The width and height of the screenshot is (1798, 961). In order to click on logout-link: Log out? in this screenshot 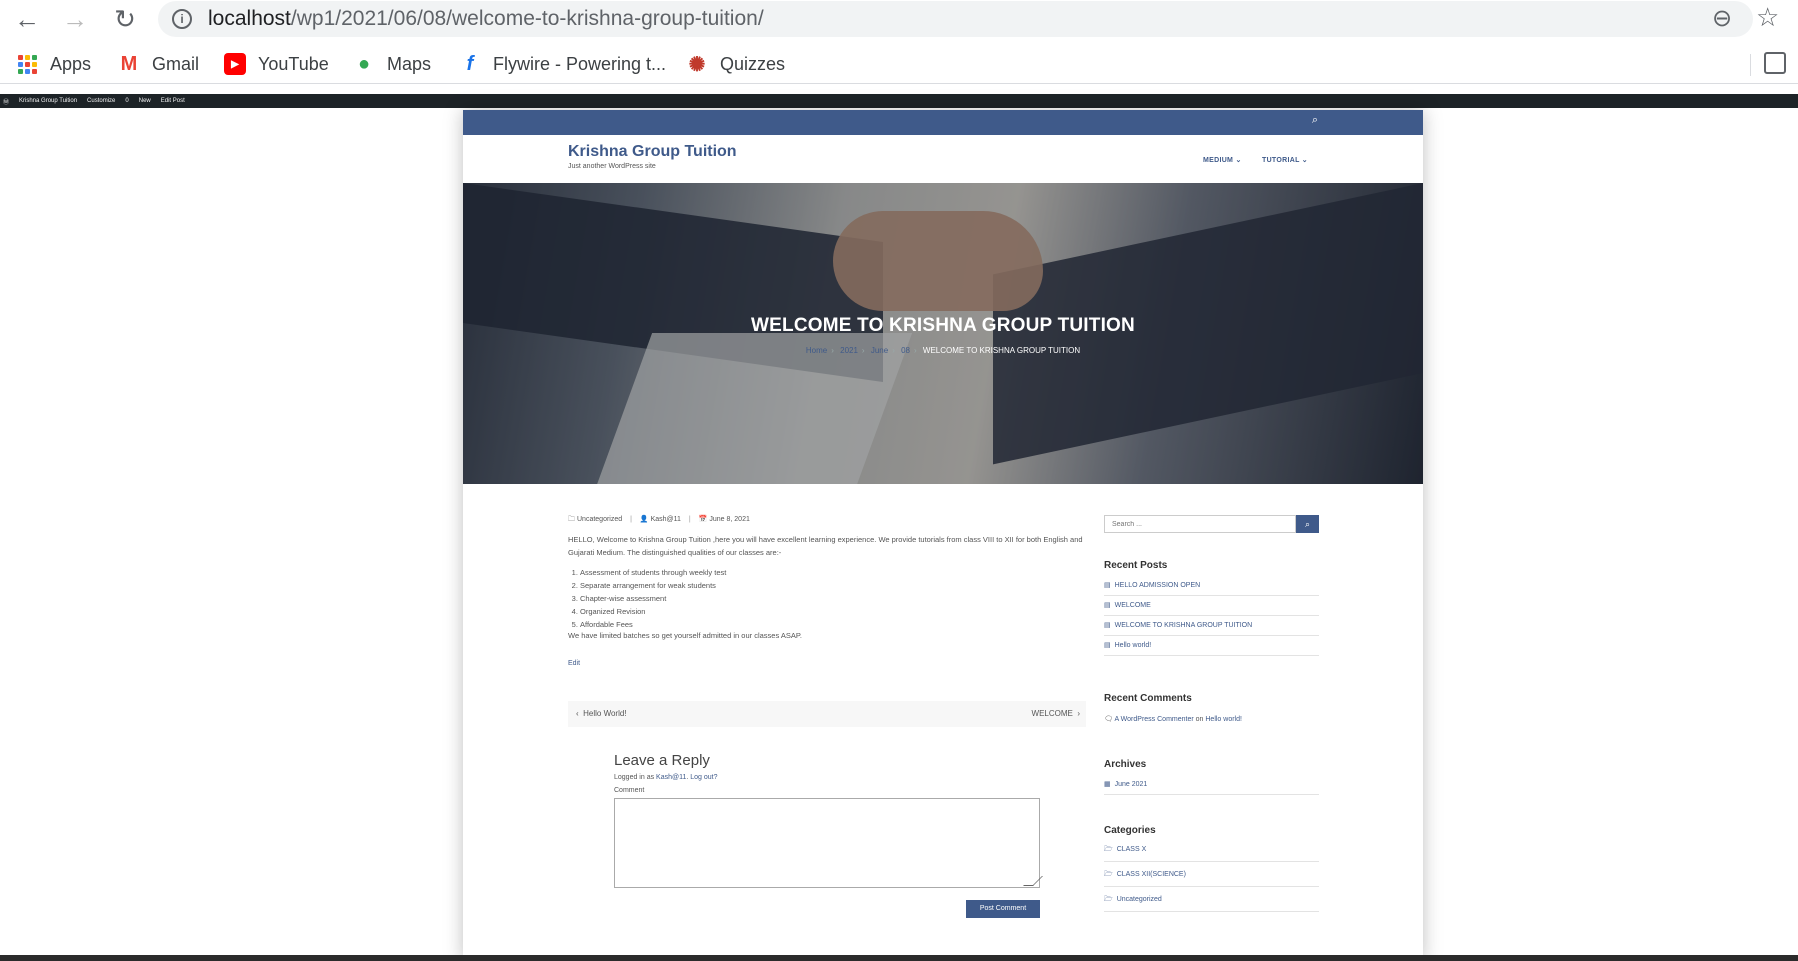, I will do `click(703, 777)`.